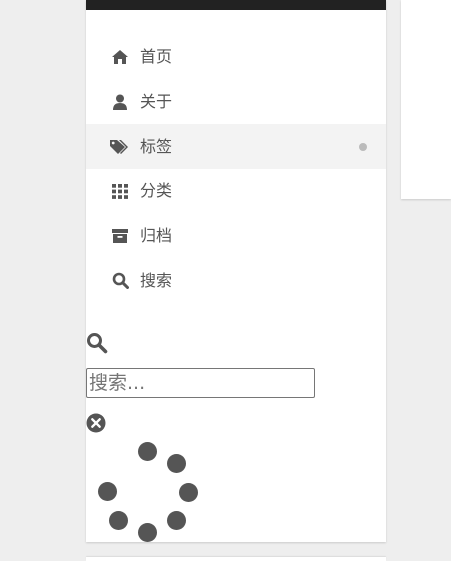  I want to click on home-icon, so click(120, 57).